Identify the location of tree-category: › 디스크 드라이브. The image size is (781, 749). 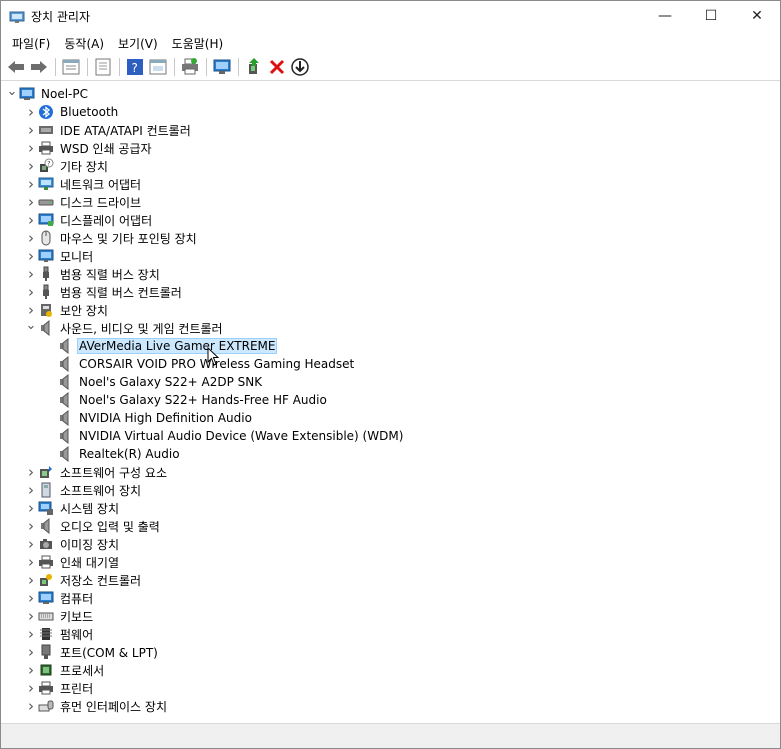
(83, 202).